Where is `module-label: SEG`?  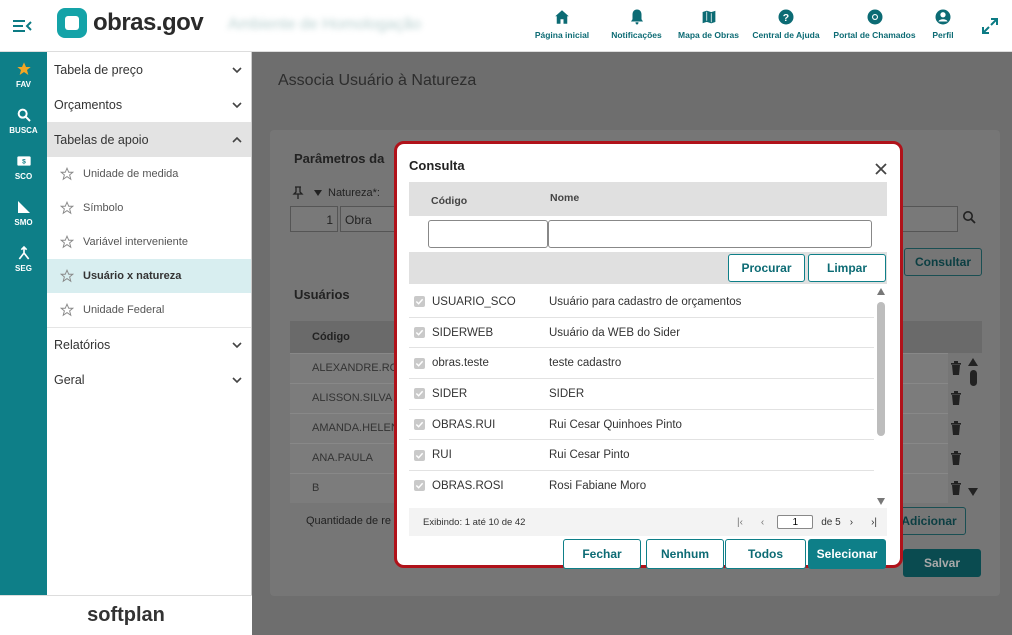
module-label: SEG is located at coordinates (23, 268).